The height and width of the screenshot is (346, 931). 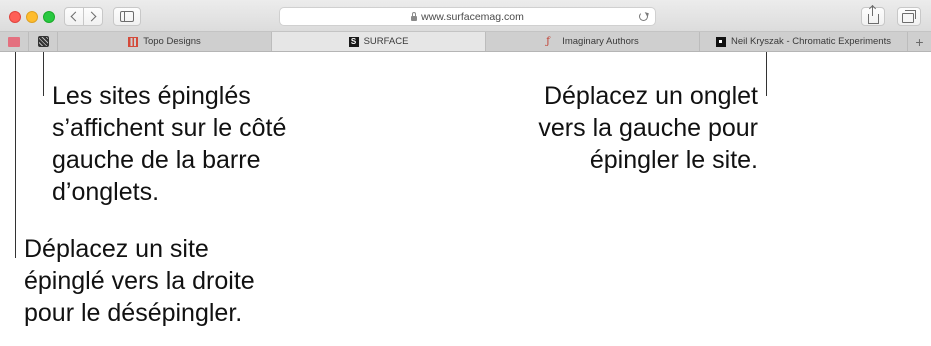 I want to click on tab-overview-icon, so click(x=908, y=16).